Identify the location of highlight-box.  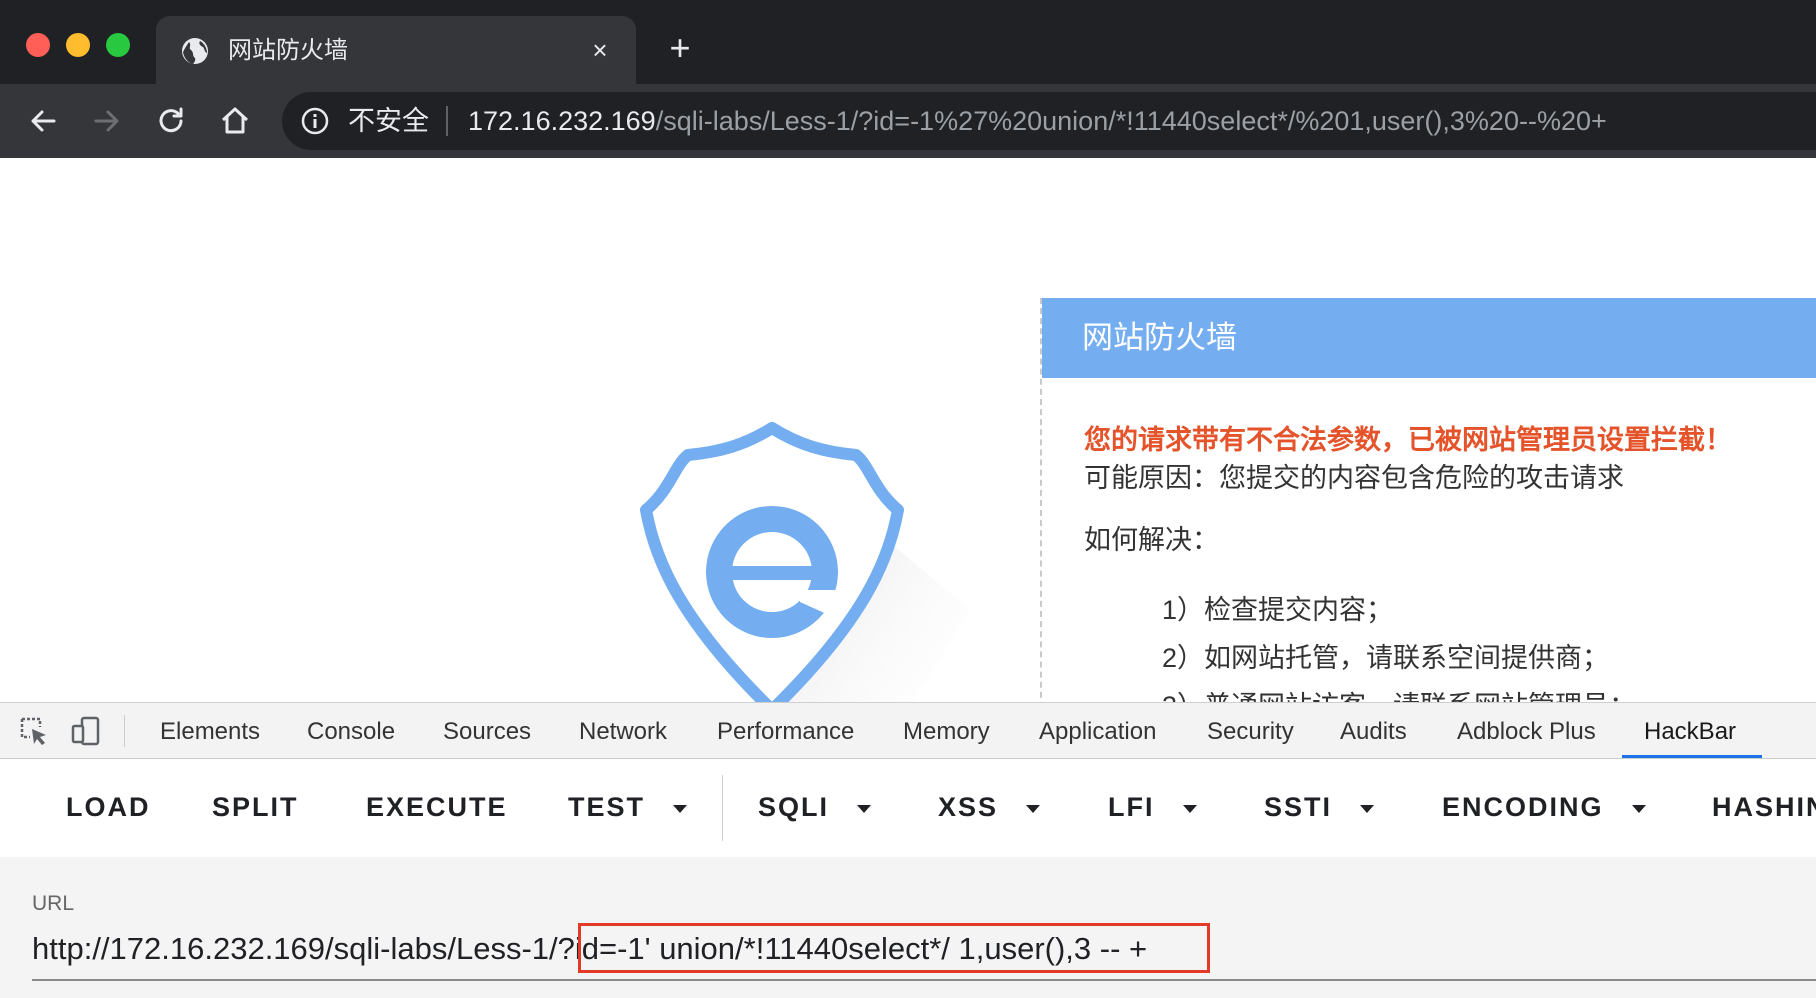
(894, 948).